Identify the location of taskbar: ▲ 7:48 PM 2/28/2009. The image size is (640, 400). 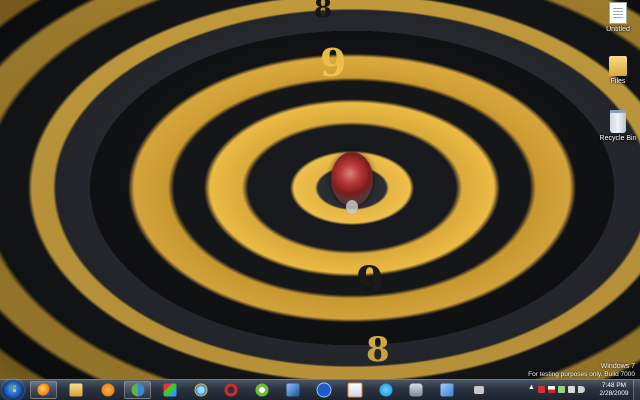
(320, 389).